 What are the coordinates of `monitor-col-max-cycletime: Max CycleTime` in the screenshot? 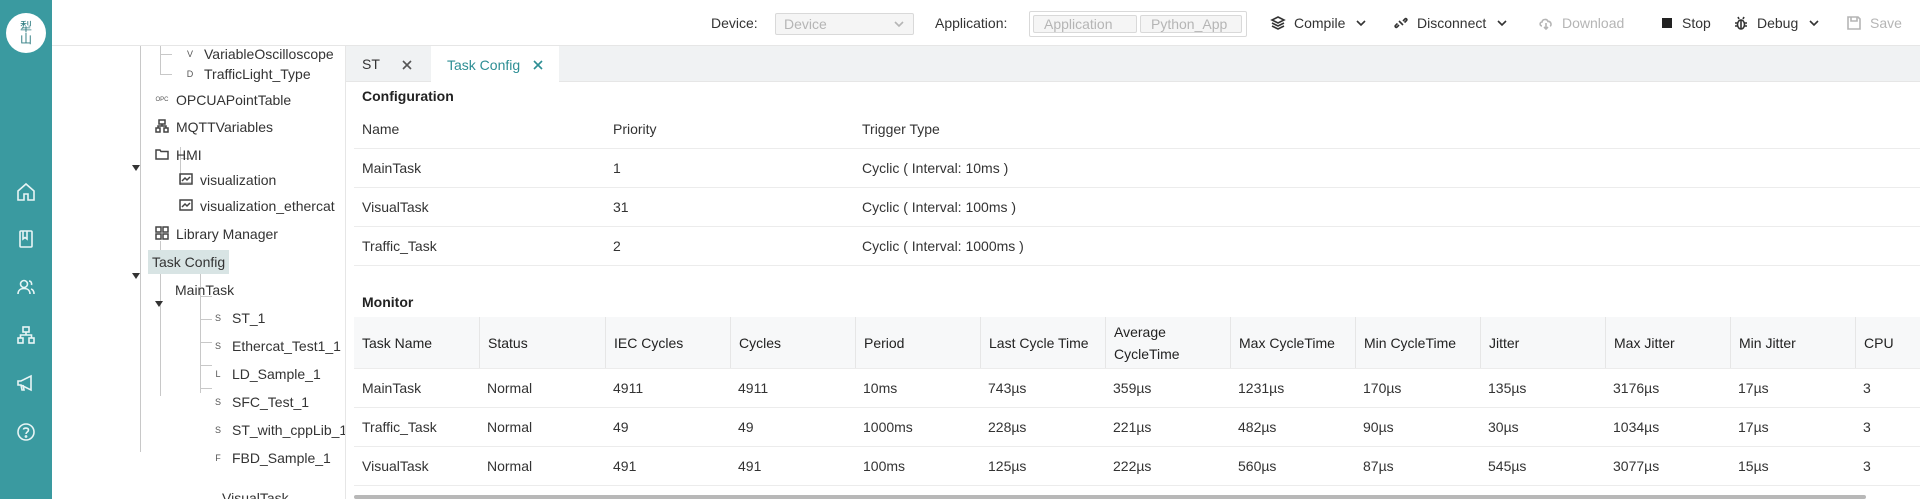 It's located at (1282, 342).